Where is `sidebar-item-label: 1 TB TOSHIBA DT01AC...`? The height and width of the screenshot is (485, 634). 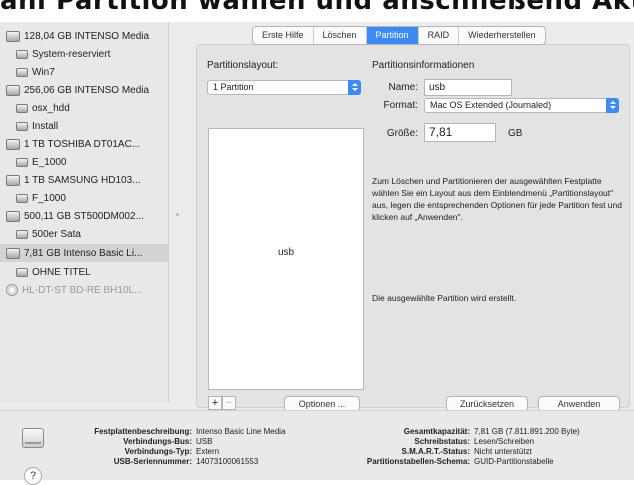
sidebar-item-label: 1 TB TOSHIBA DT01AC... is located at coordinates (82, 144).